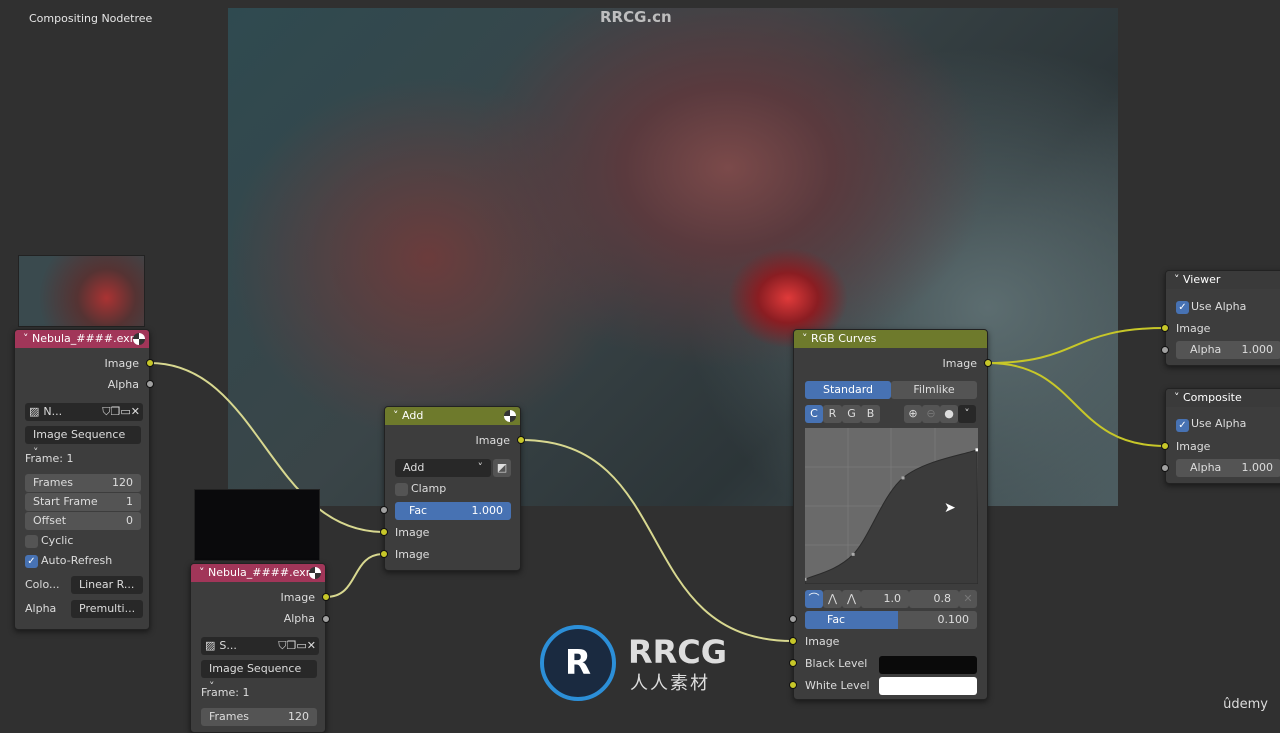  What do you see at coordinates (949, 414) in the screenshot?
I see `clip-icon: ●` at bounding box center [949, 414].